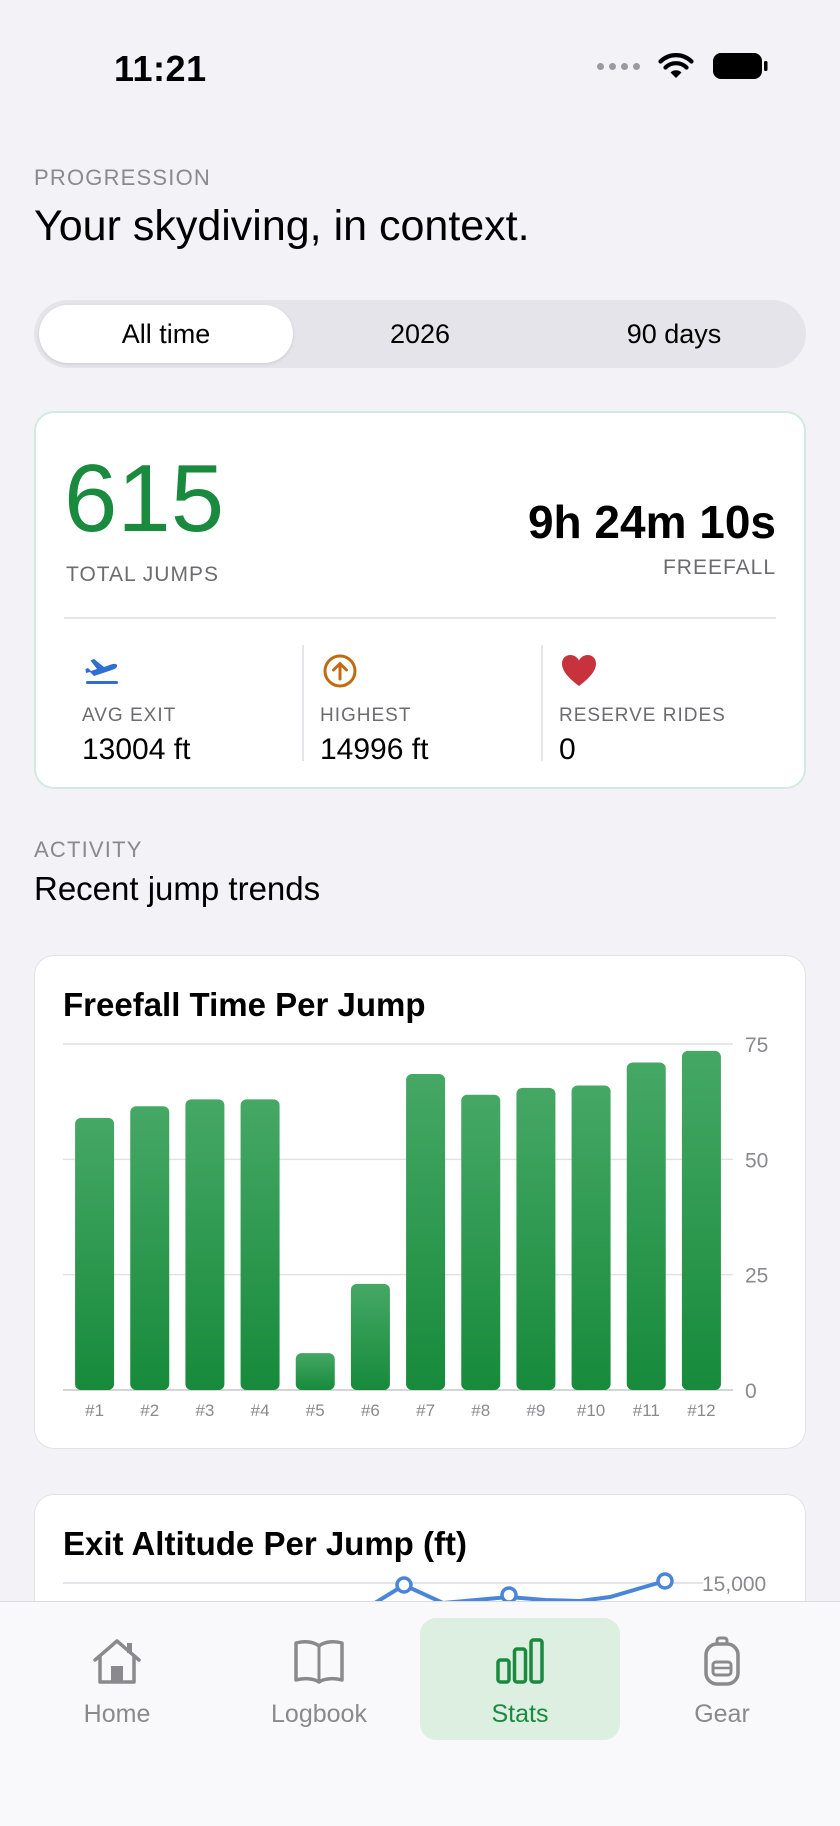 This screenshot has width=840, height=1826. I want to click on tab-bar: Home Logbook Stats Gear, so click(420, 1713).